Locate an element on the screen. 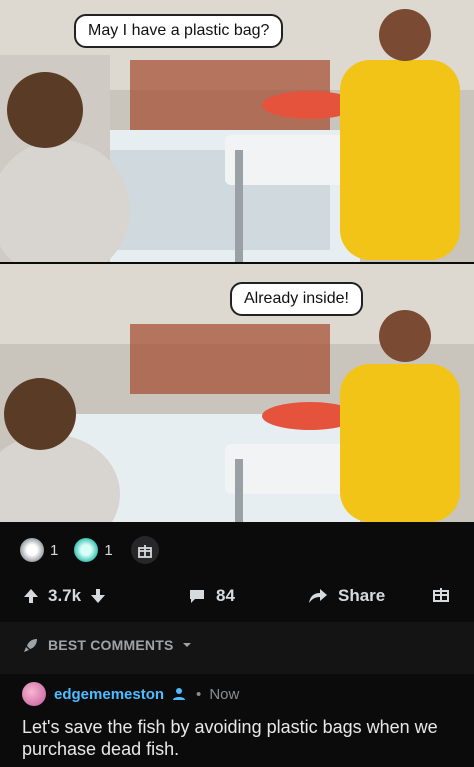 This screenshot has width=474, height=767. gift-award-button is located at coordinates (441, 596).